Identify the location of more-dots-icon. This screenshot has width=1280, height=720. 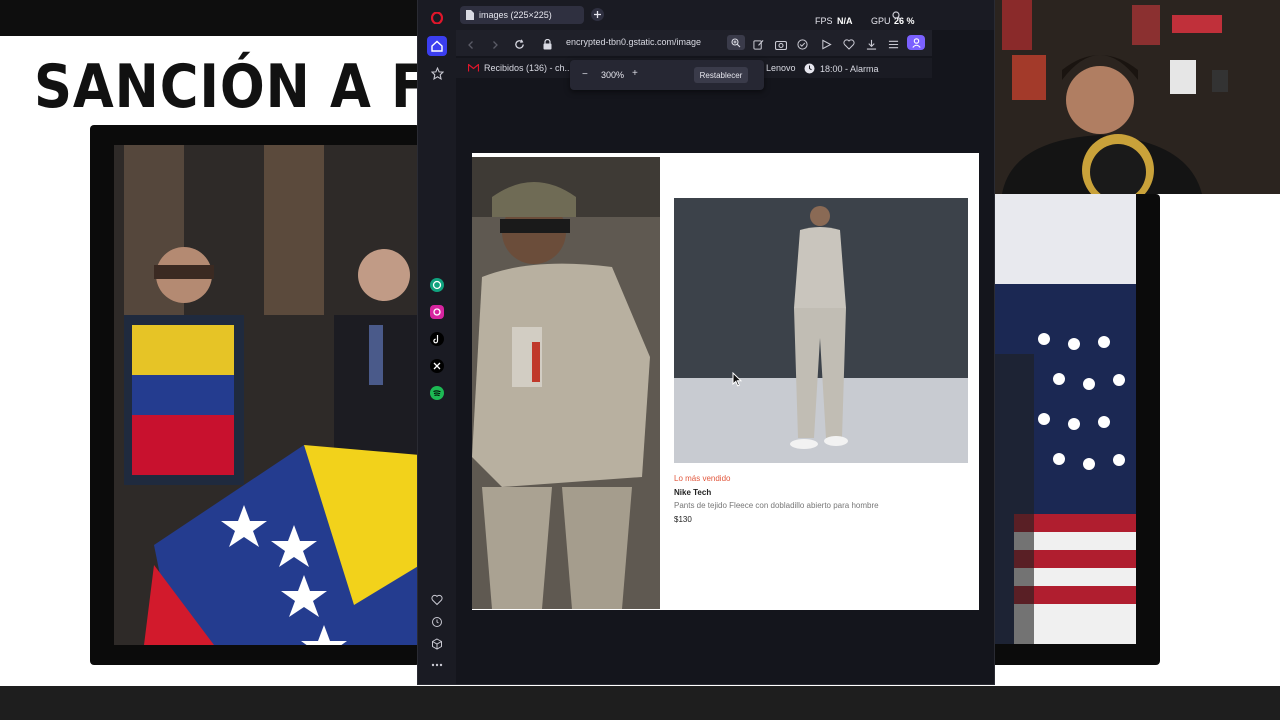
(437, 665).